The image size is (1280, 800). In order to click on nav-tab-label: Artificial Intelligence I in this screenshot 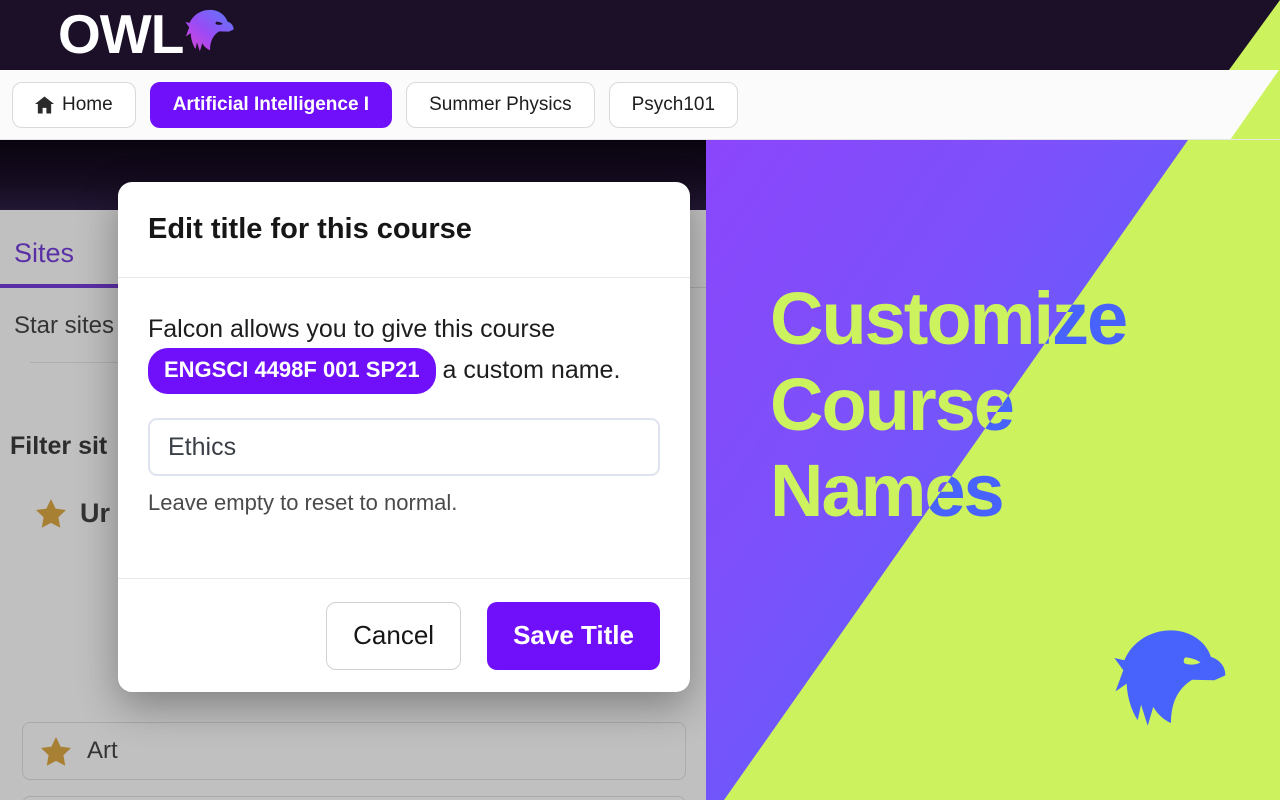, I will do `click(271, 104)`.